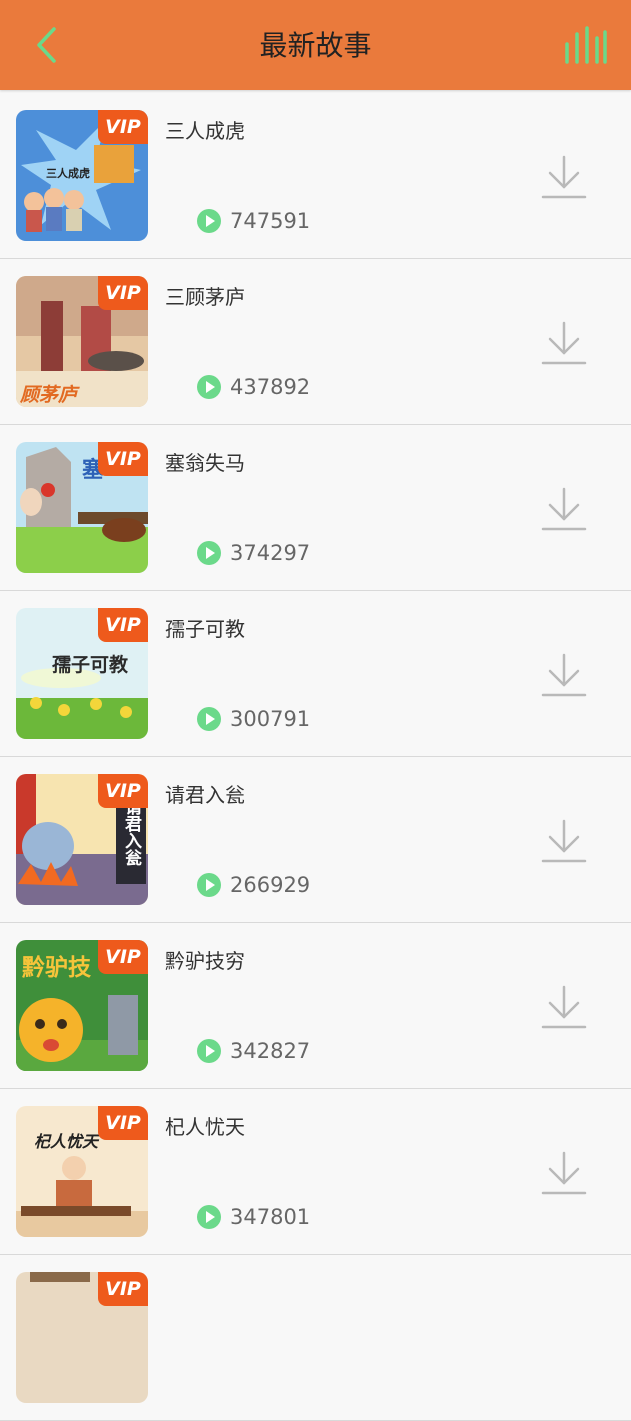  I want to click on story-thumbnail: 孺子可教 VIP, so click(82, 673).